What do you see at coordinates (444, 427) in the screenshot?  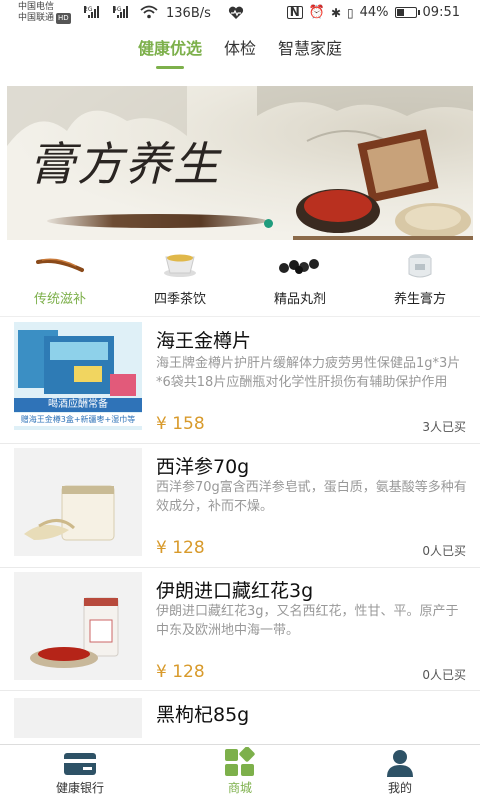 I see `product-sold-count: 3人已买` at bounding box center [444, 427].